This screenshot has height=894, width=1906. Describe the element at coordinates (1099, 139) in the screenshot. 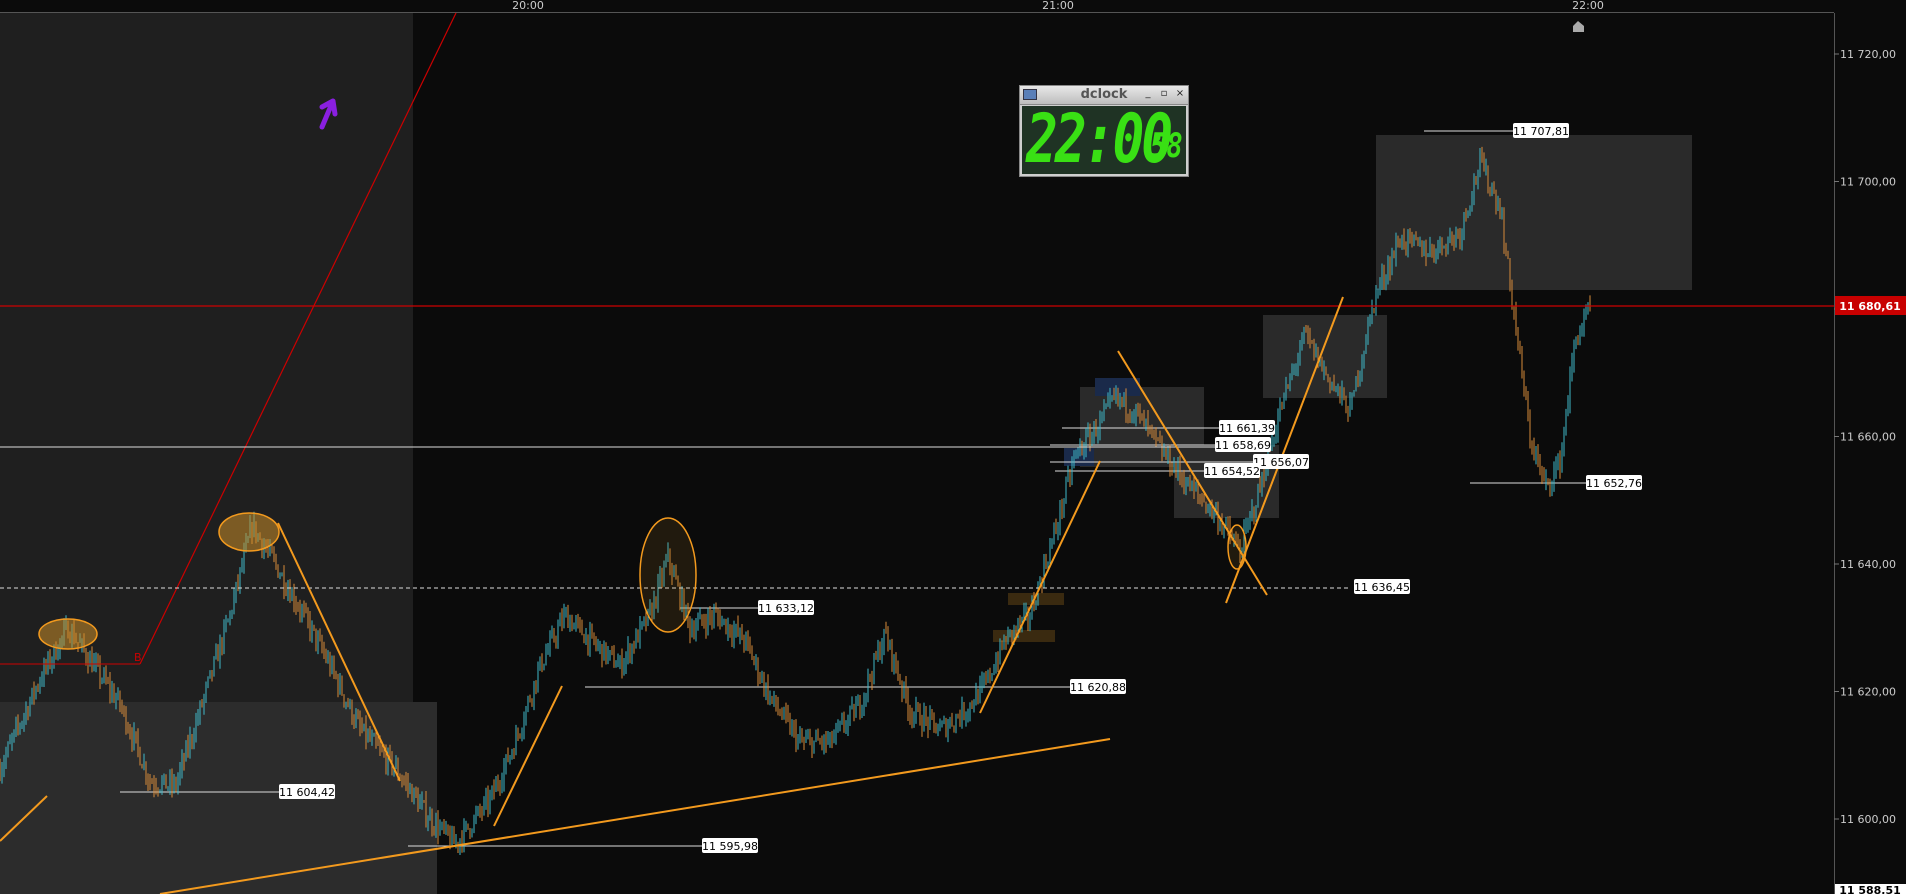

I see `clock-time: 22:00` at that location.